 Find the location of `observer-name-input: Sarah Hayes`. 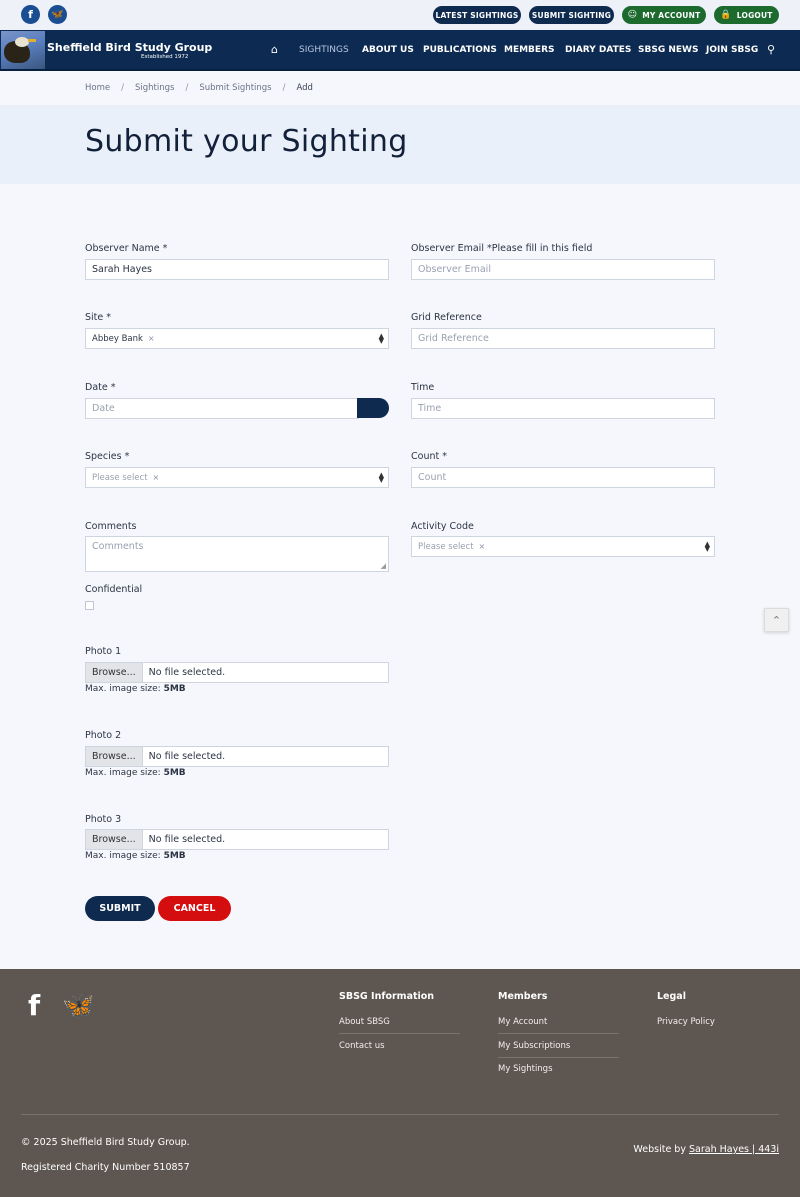

observer-name-input: Sarah Hayes is located at coordinates (237, 269).